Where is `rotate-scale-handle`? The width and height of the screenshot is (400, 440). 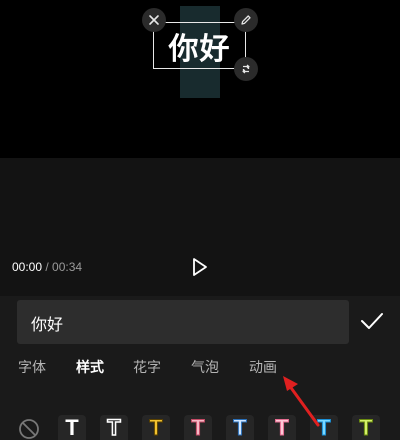 rotate-scale-handle is located at coordinates (246, 69).